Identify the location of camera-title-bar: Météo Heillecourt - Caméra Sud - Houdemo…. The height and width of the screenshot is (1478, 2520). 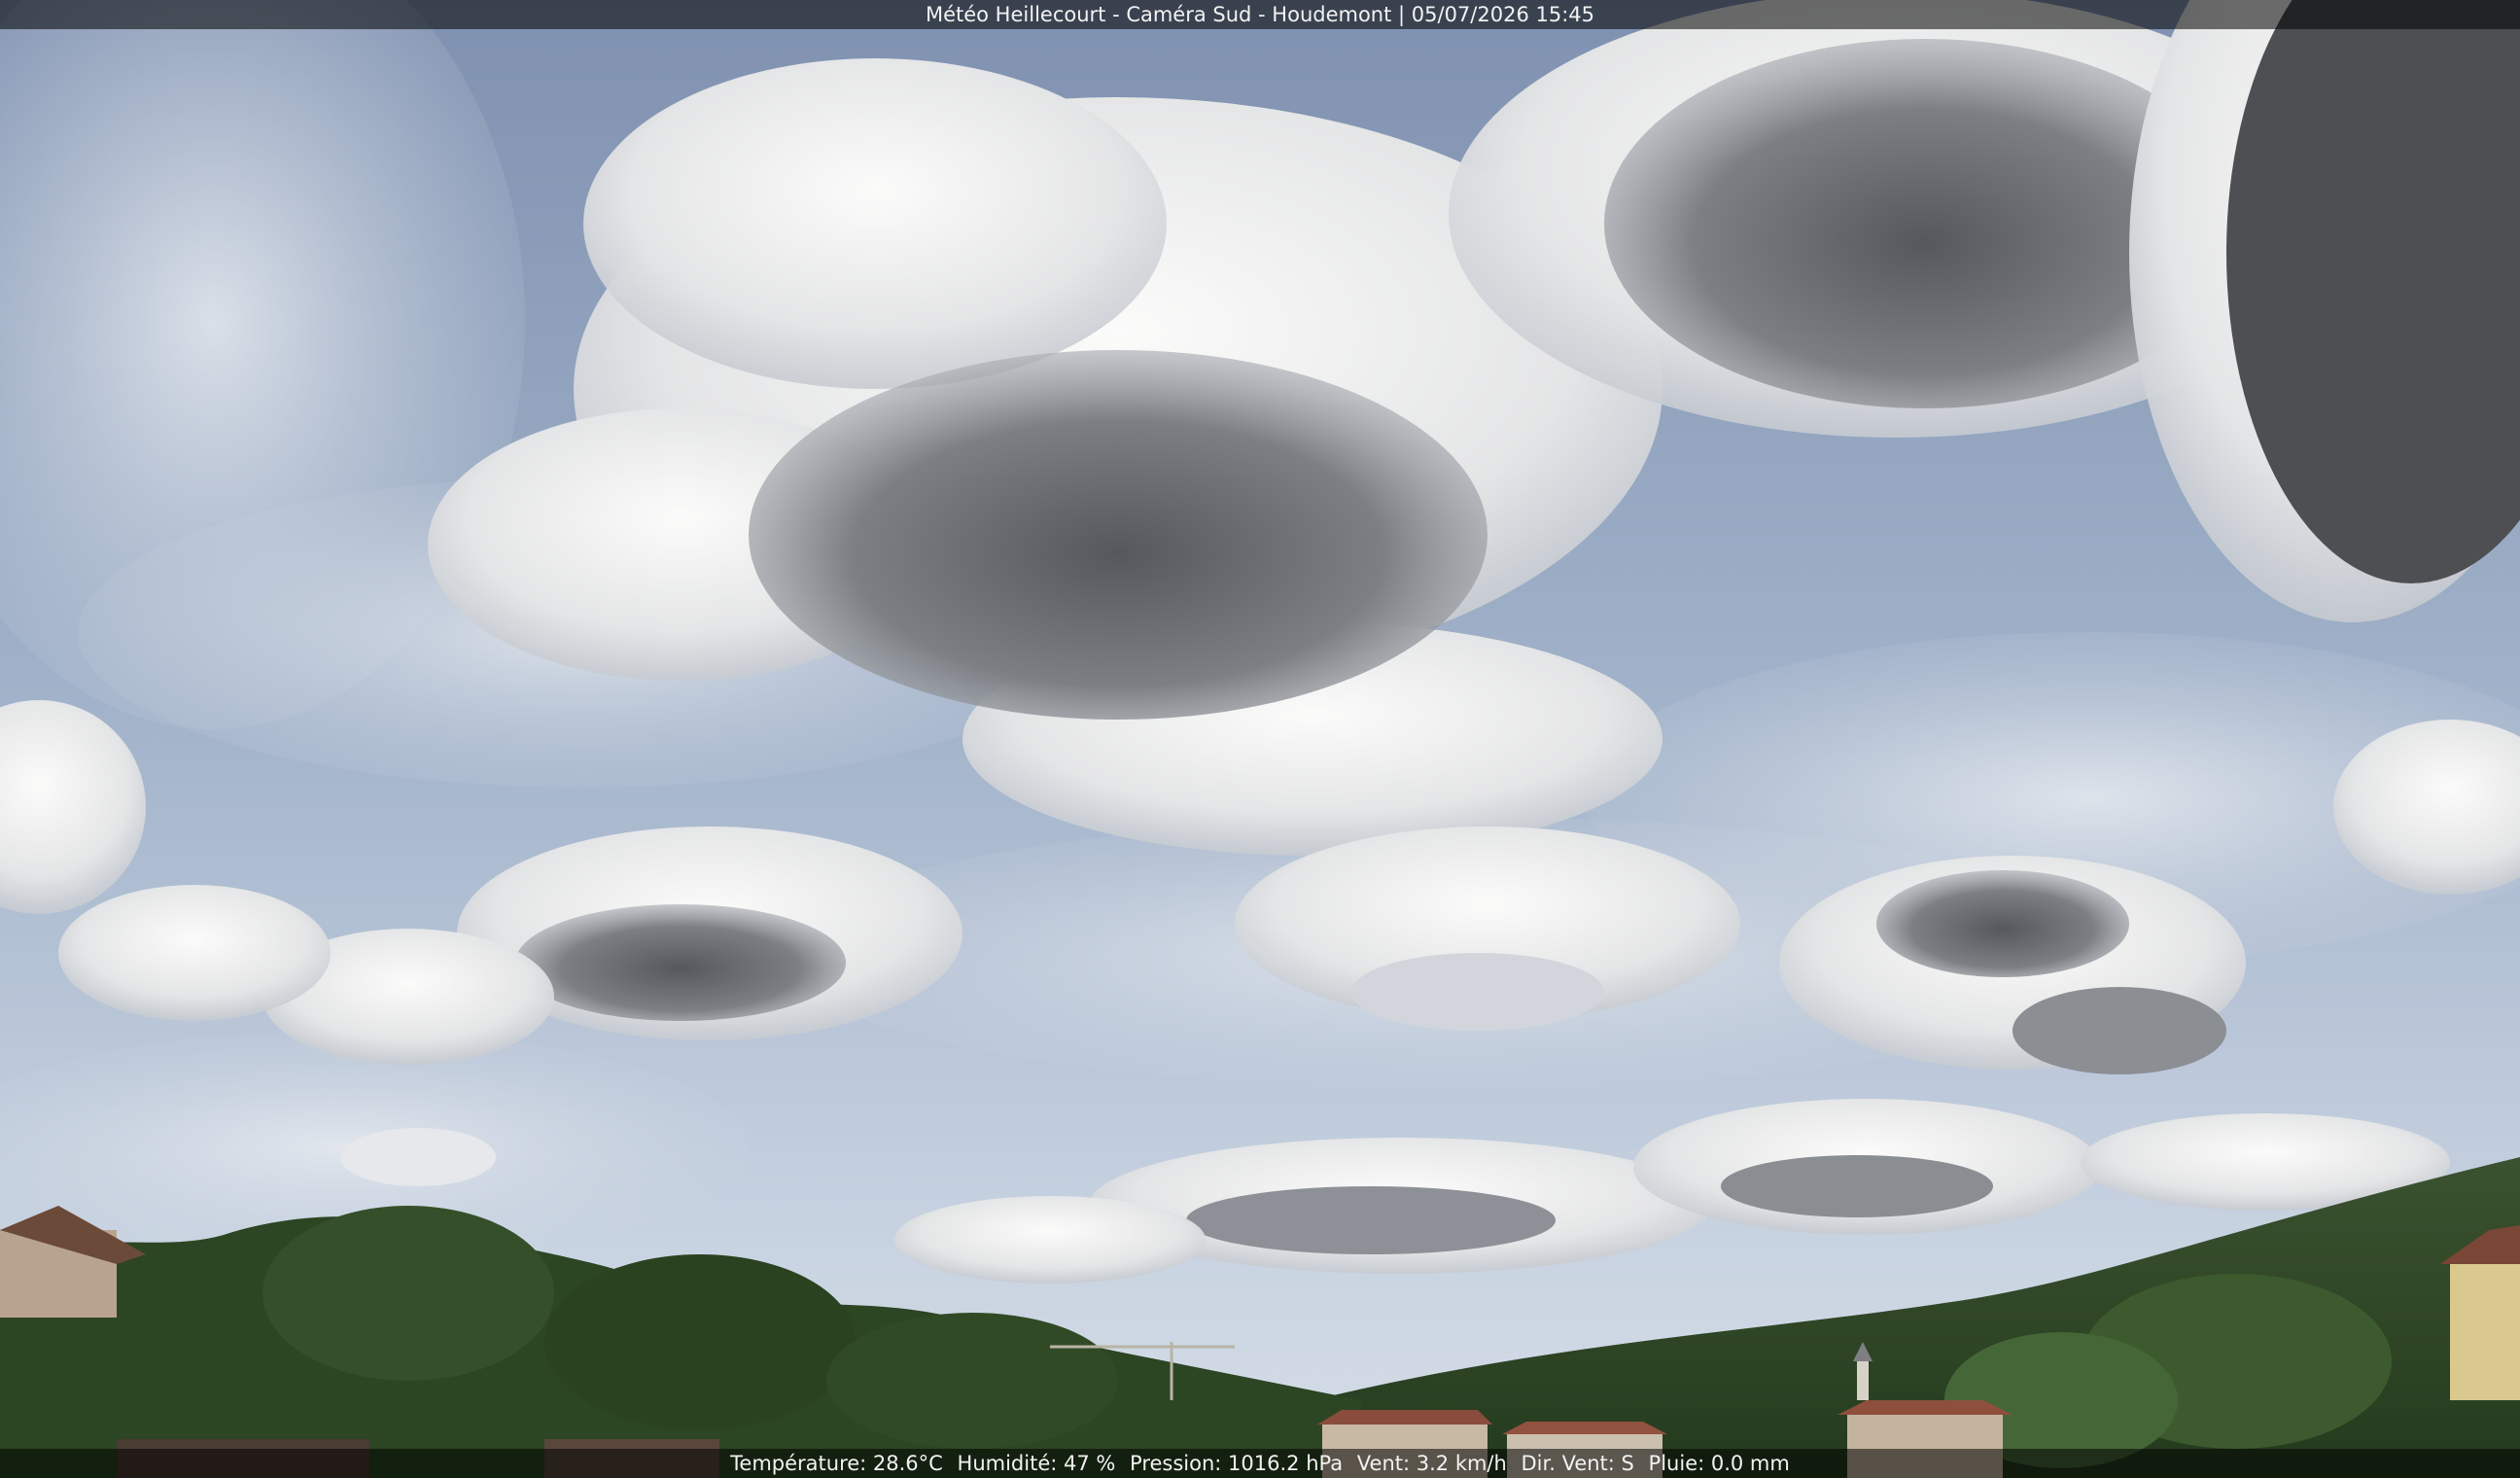
(1260, 14).